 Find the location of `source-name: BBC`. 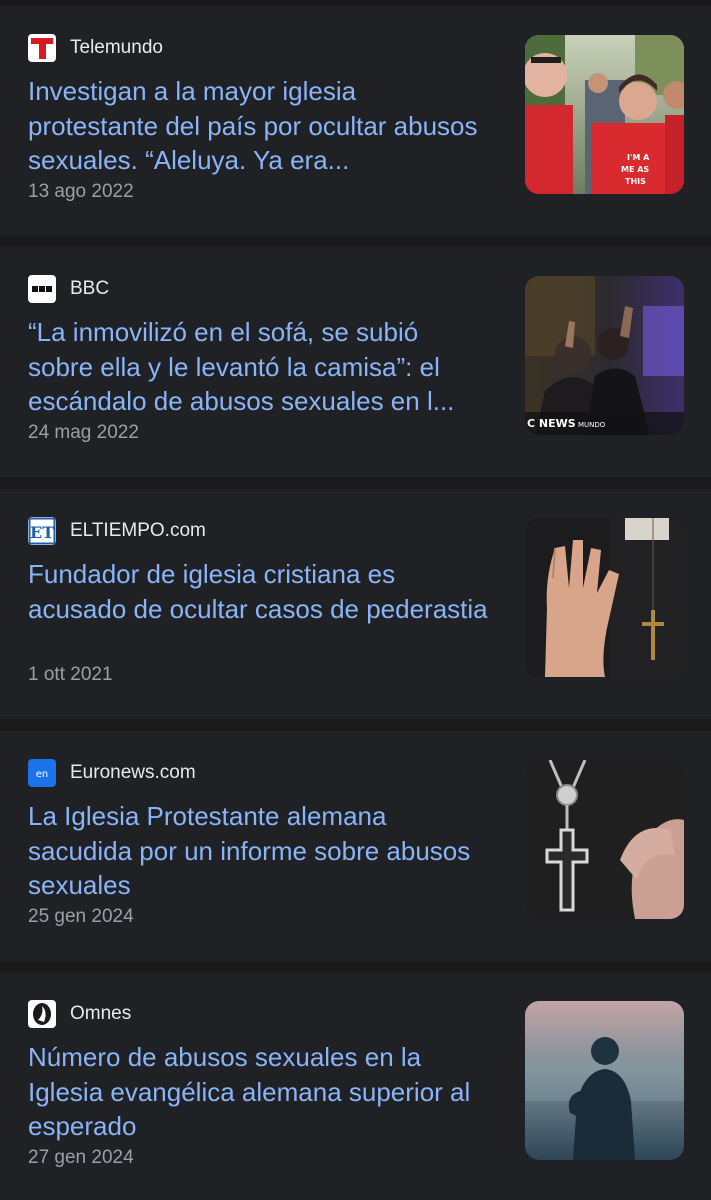

source-name: BBC is located at coordinates (89, 289).